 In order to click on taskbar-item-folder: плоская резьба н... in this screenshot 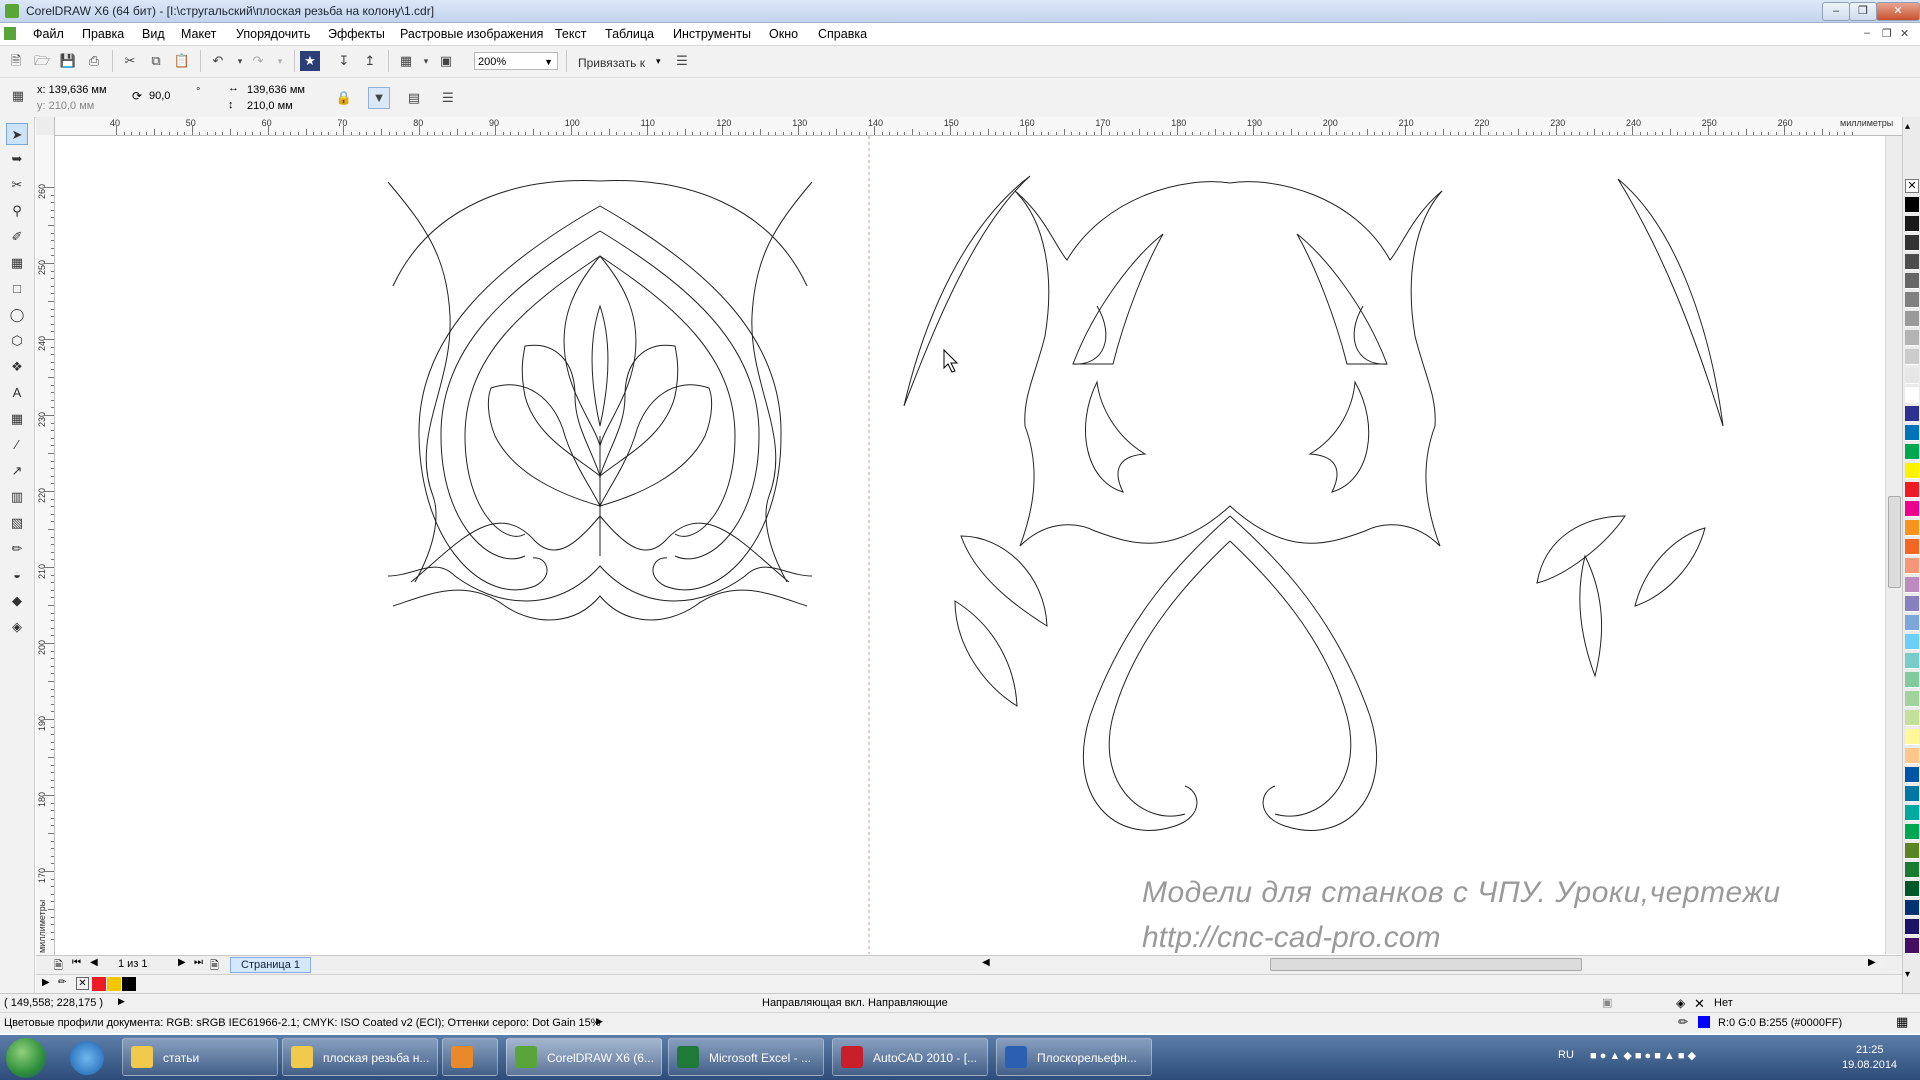, I will do `click(360, 1057)`.